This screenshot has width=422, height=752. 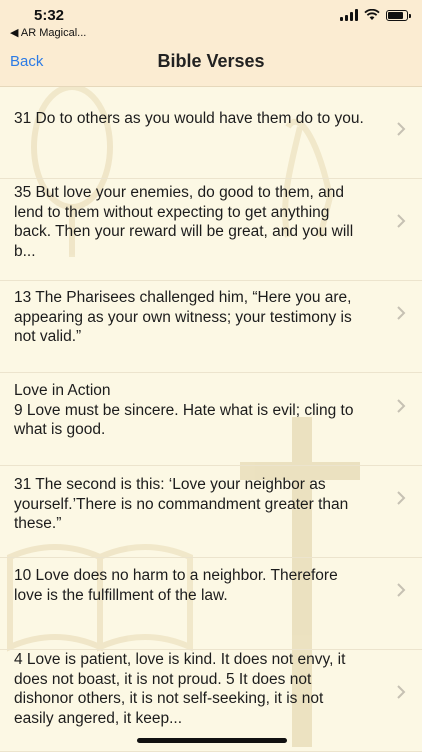 I want to click on home-indicator, so click(x=212, y=740).